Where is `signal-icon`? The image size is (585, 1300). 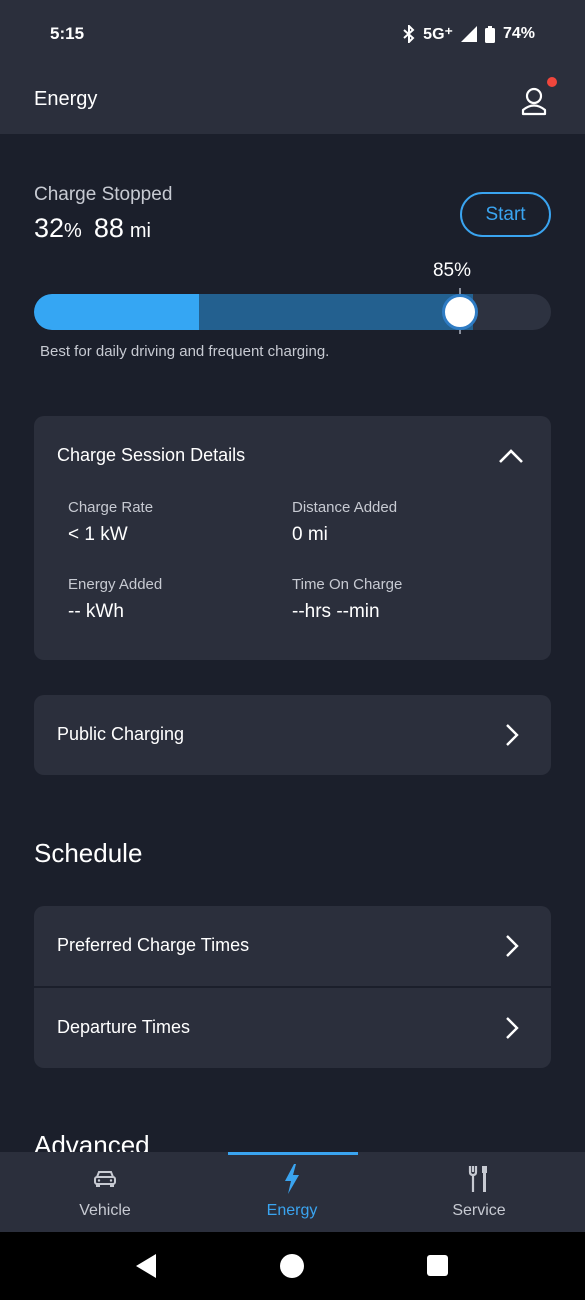
signal-icon is located at coordinates (468, 34).